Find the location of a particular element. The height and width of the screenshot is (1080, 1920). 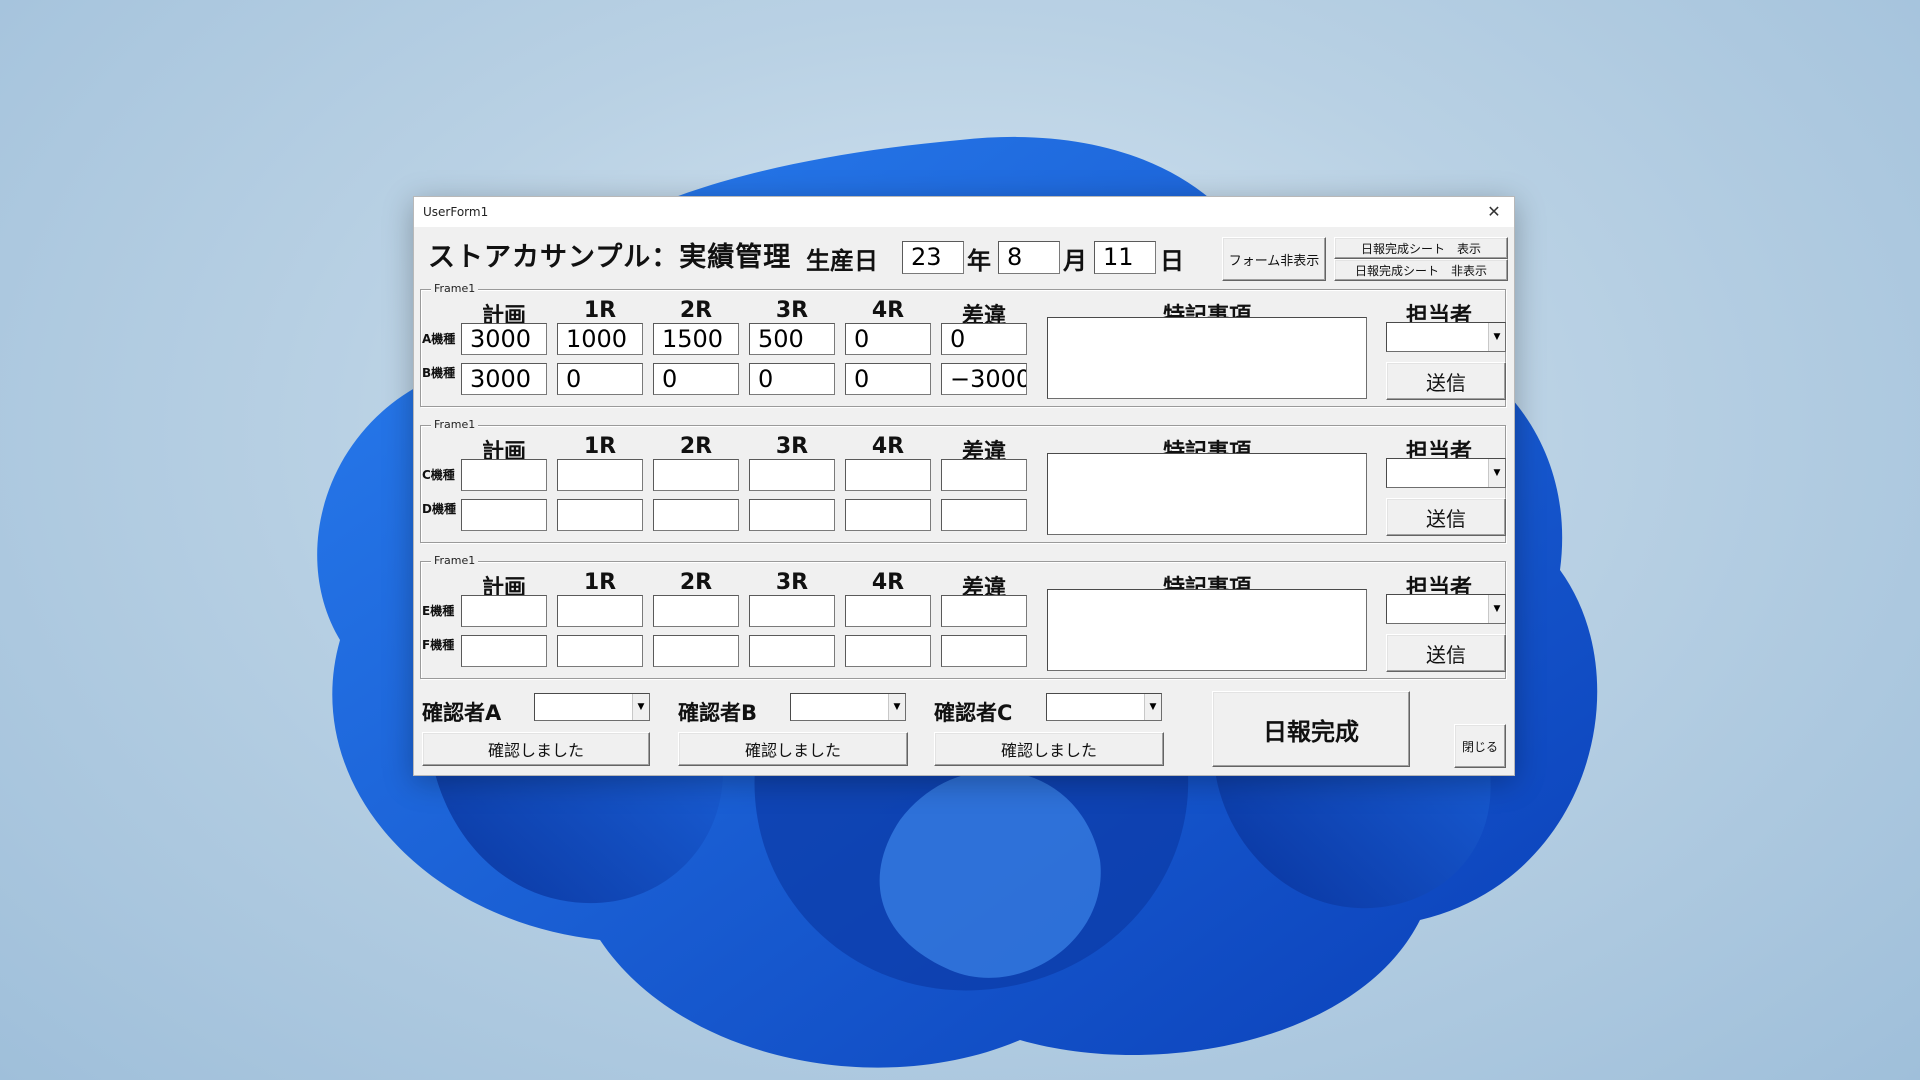

close-button: 閉じる is located at coordinates (1480, 746).